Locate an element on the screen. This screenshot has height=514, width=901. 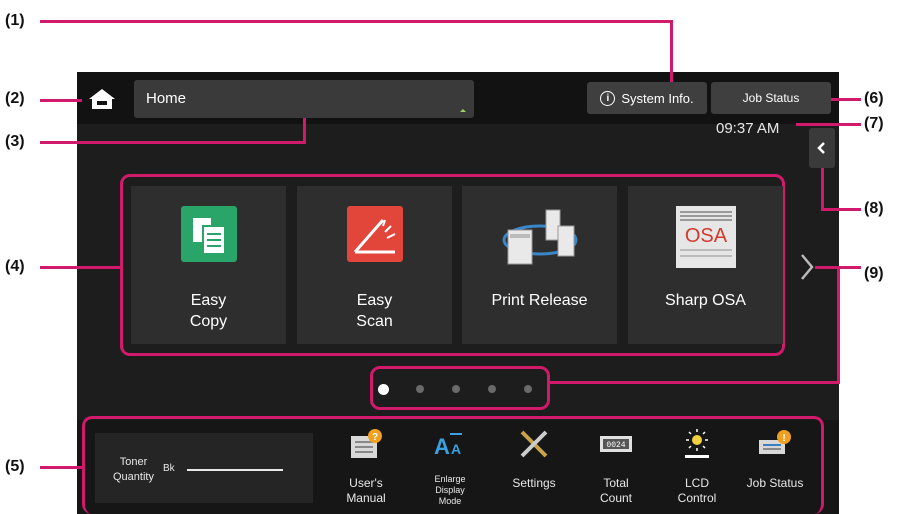
tile-sharp-osa: OSA Sharp OSA is located at coordinates (705, 265).